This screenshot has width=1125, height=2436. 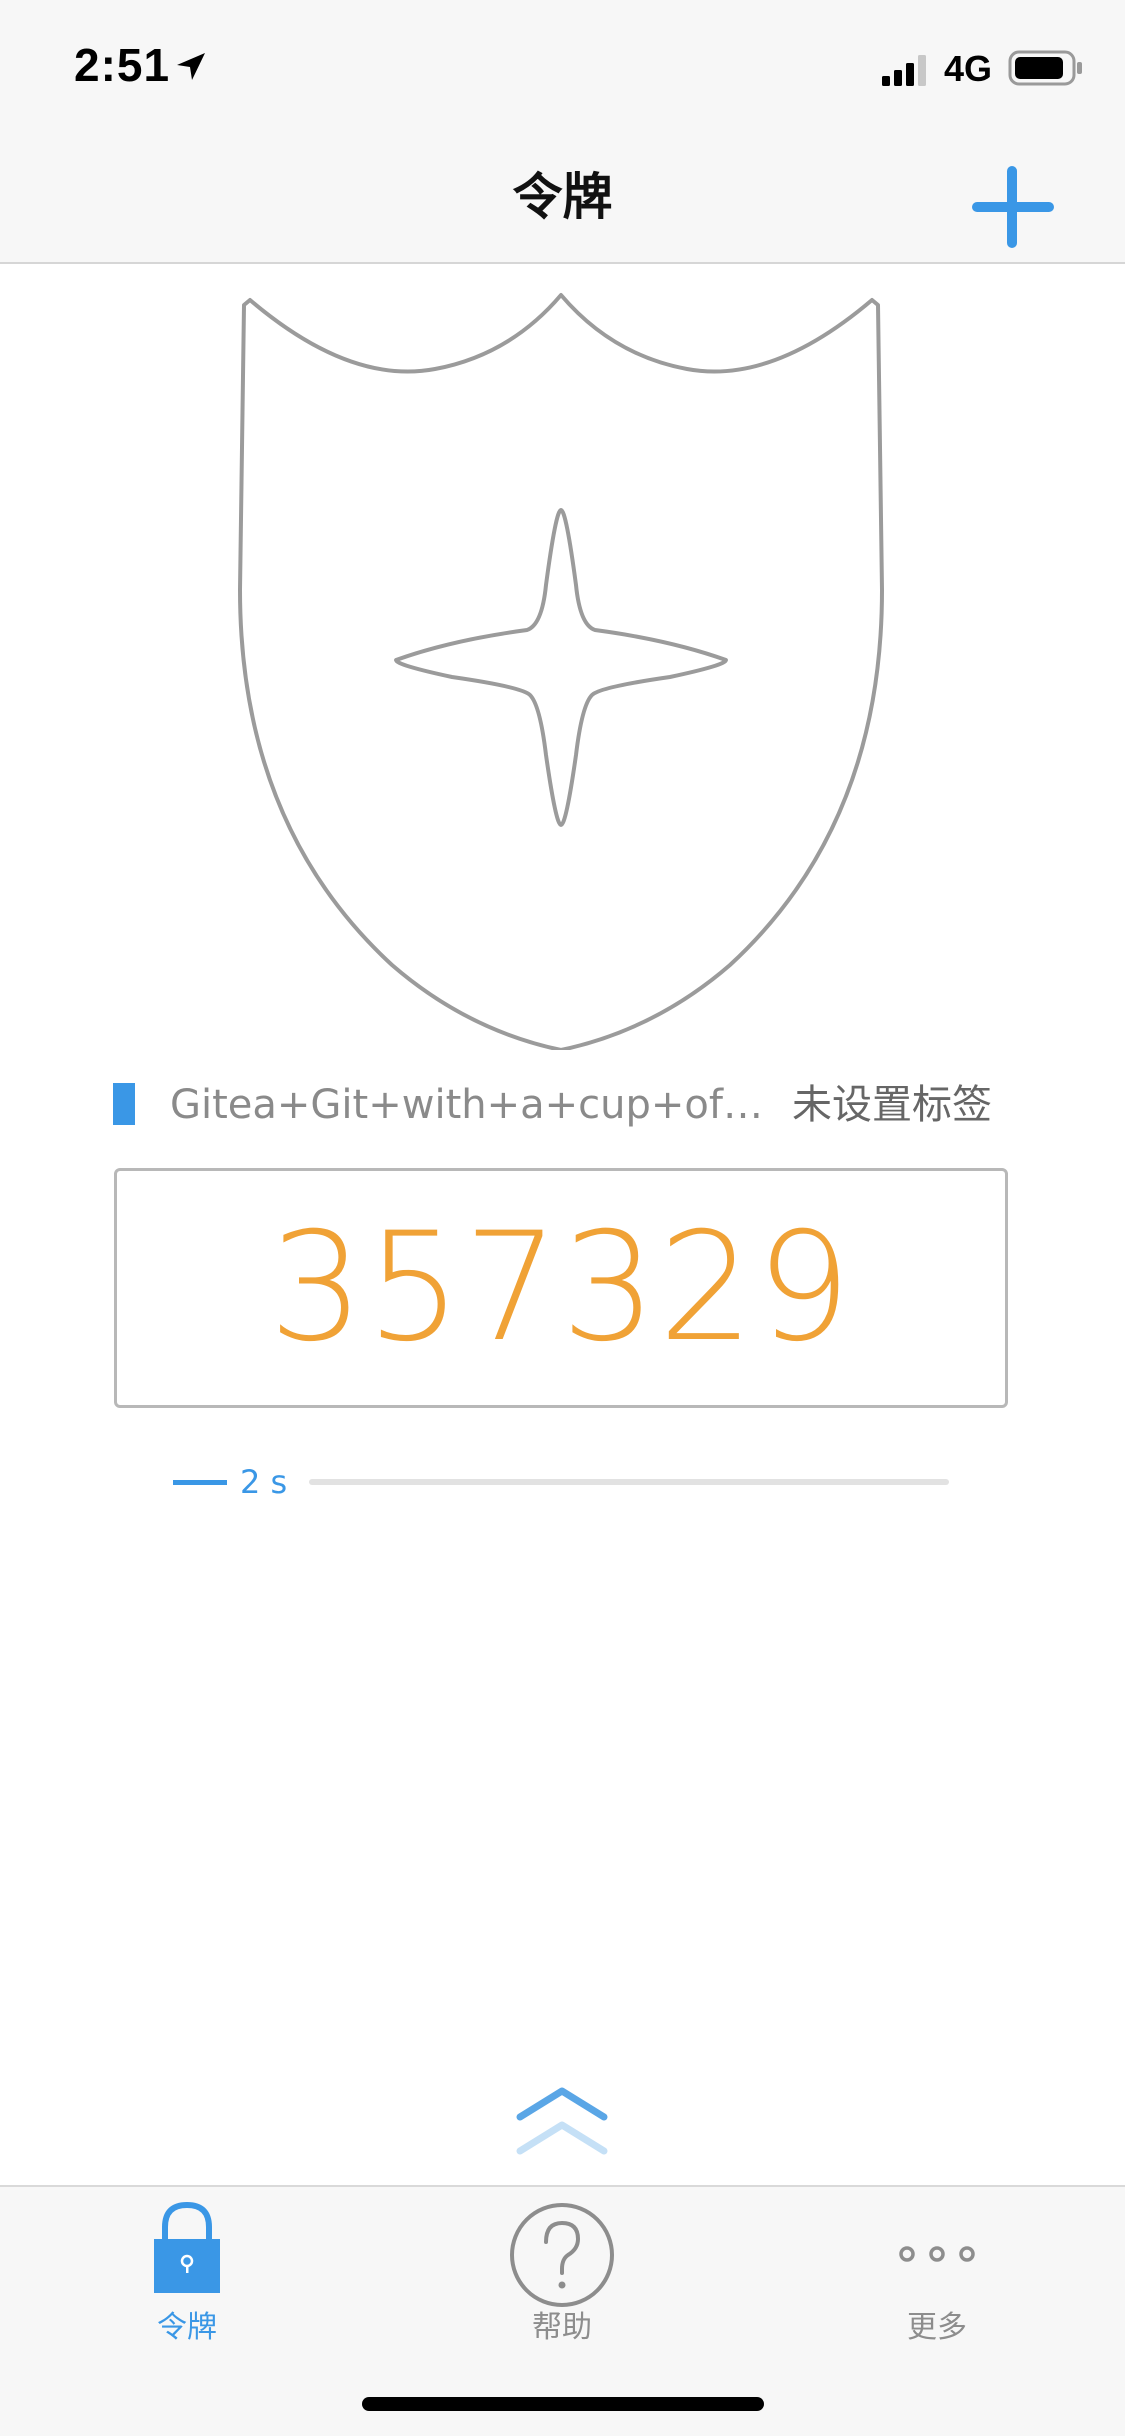 I want to click on tab-more-label: 更多, so click(x=937, y=2327).